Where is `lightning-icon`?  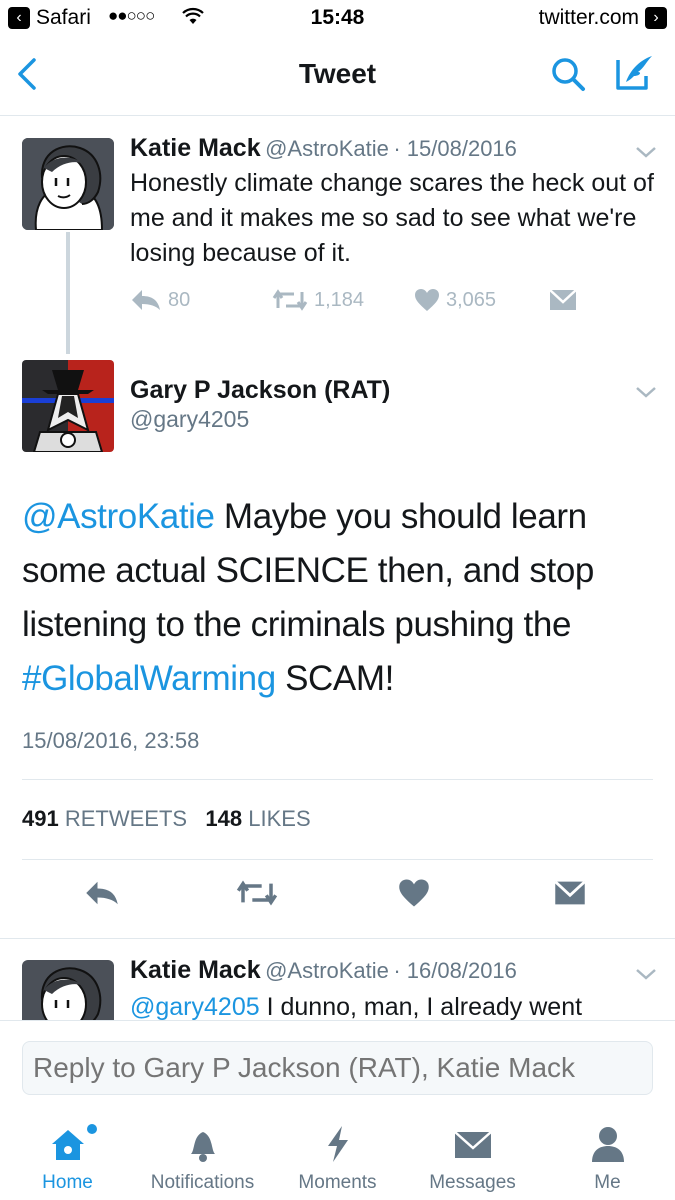 lightning-icon is located at coordinates (337, 1144).